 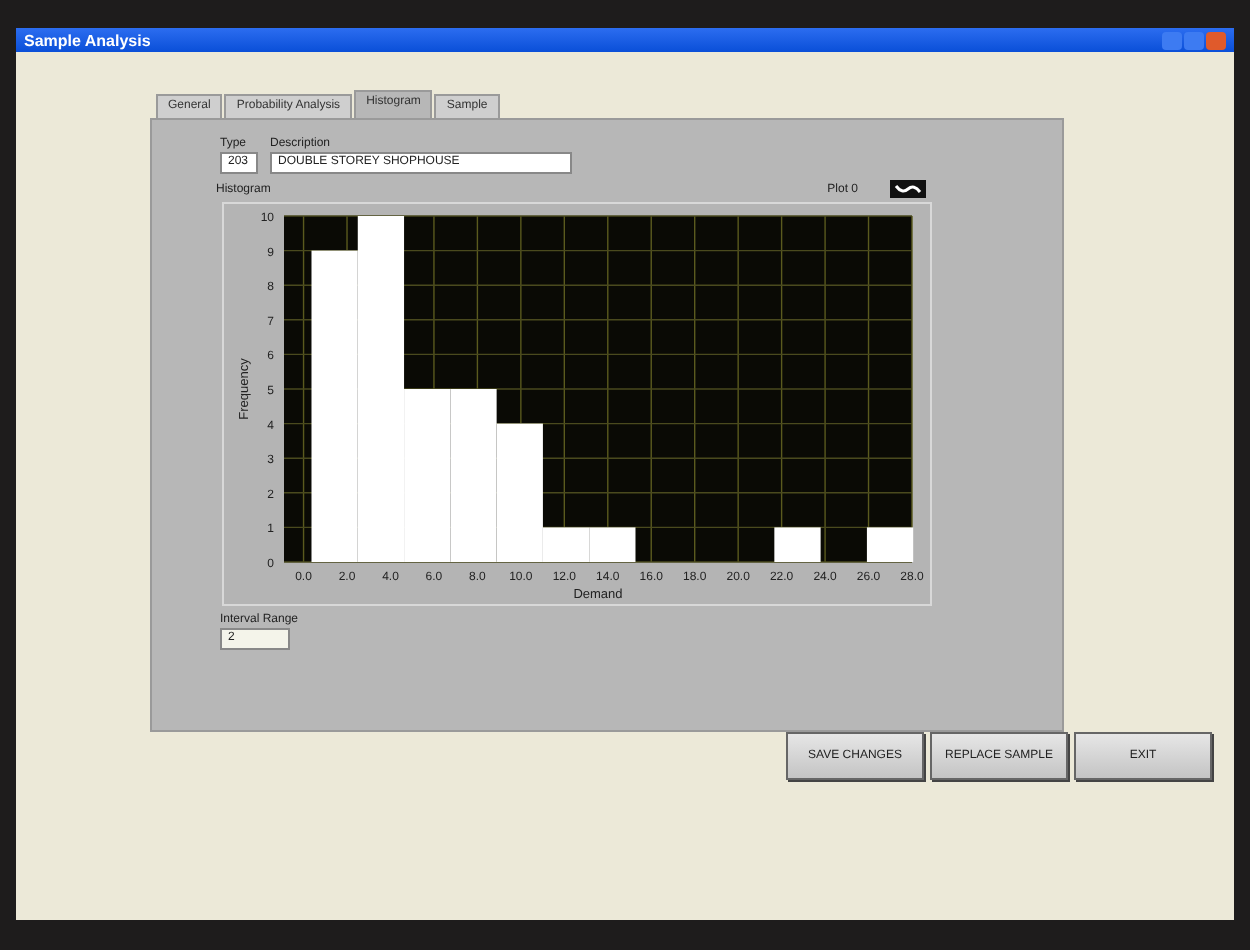 What do you see at coordinates (1194, 40) in the screenshot?
I see `maximize-button` at bounding box center [1194, 40].